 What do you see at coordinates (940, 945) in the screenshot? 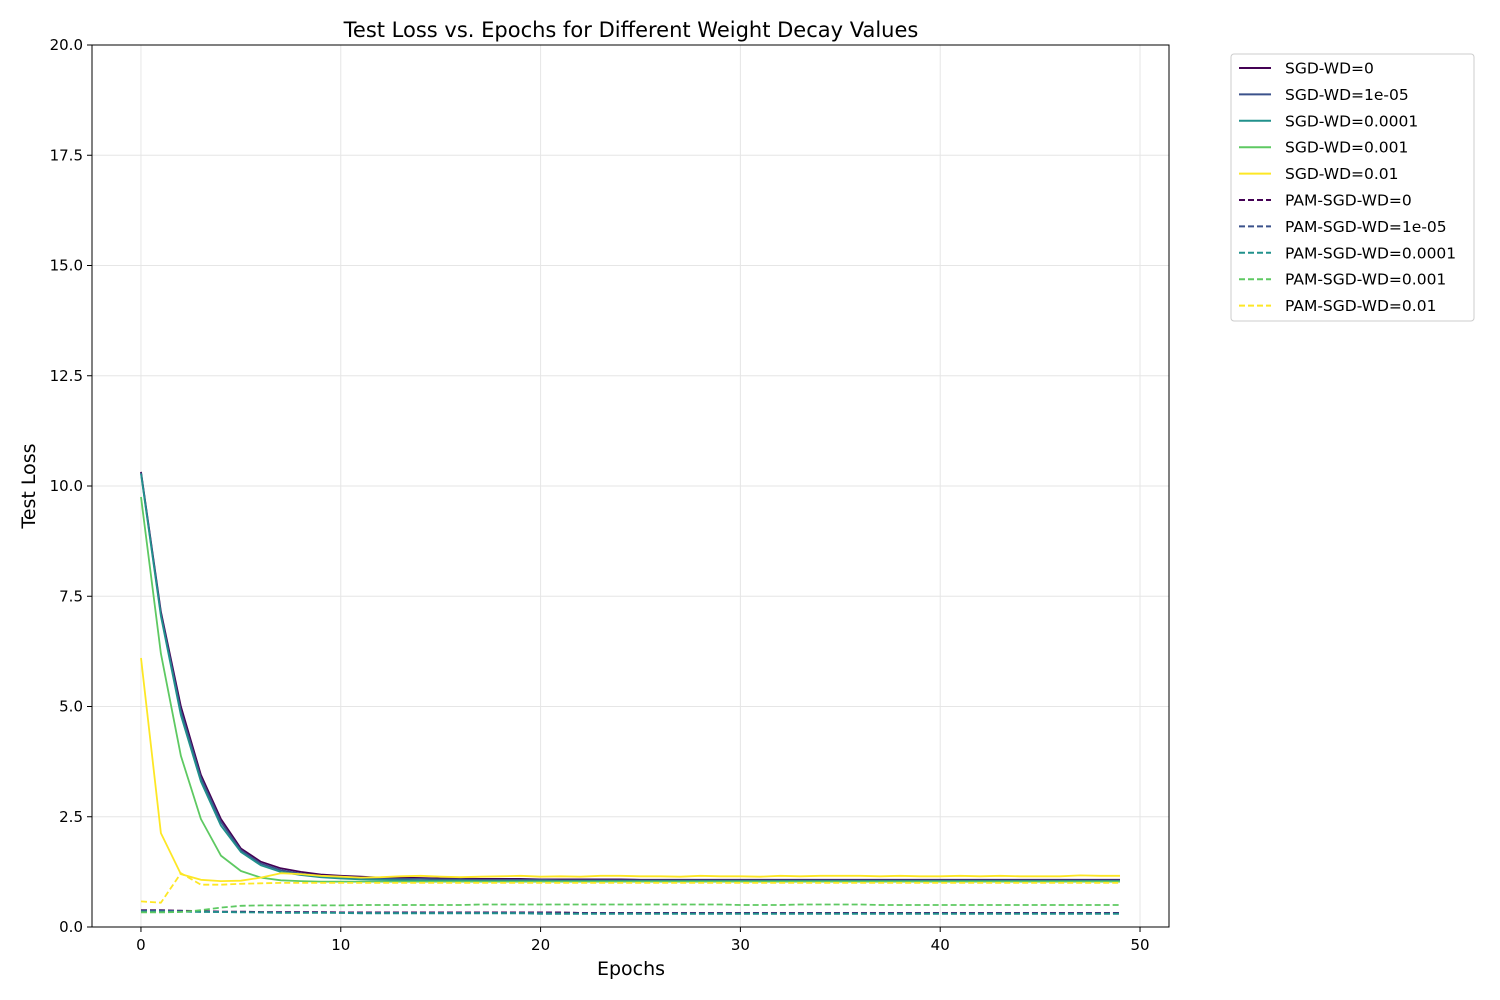
I see `x-tick-label: 40` at bounding box center [940, 945].